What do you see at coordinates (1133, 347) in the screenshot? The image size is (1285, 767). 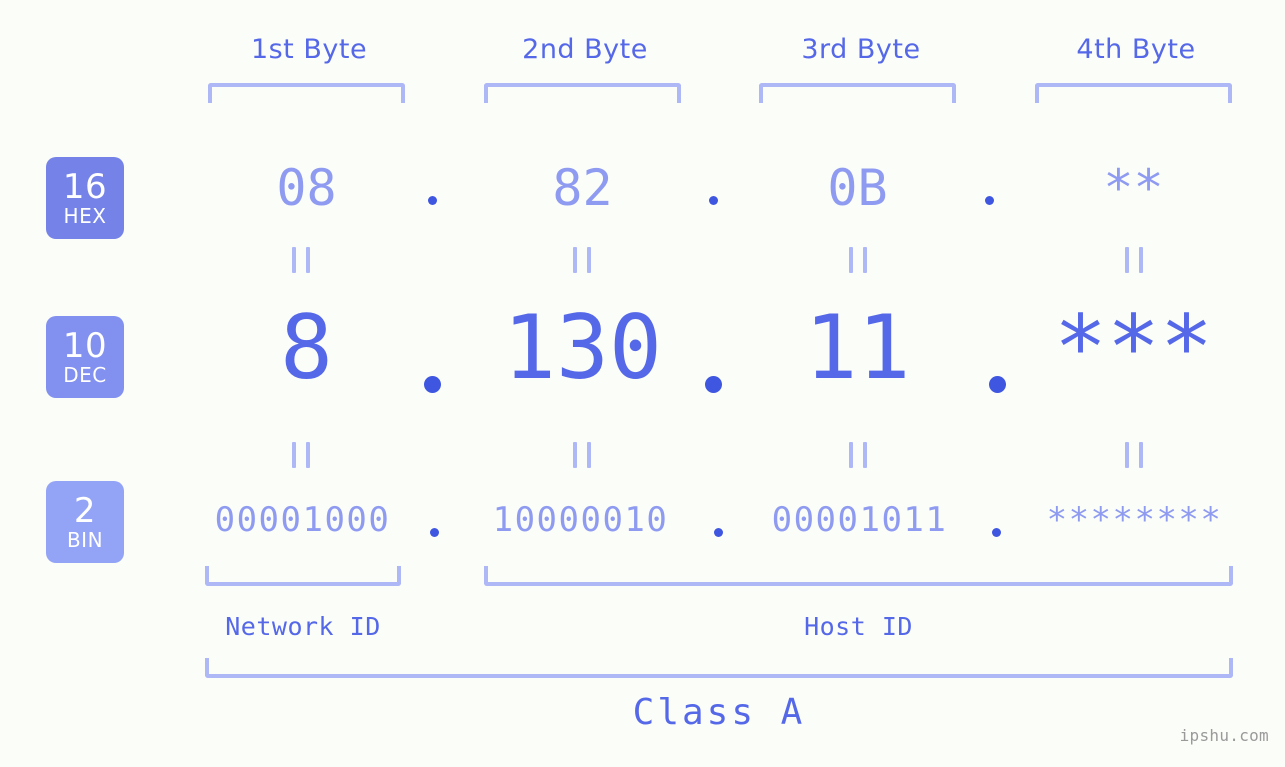 I see `dec-byte-4: ***` at bounding box center [1133, 347].